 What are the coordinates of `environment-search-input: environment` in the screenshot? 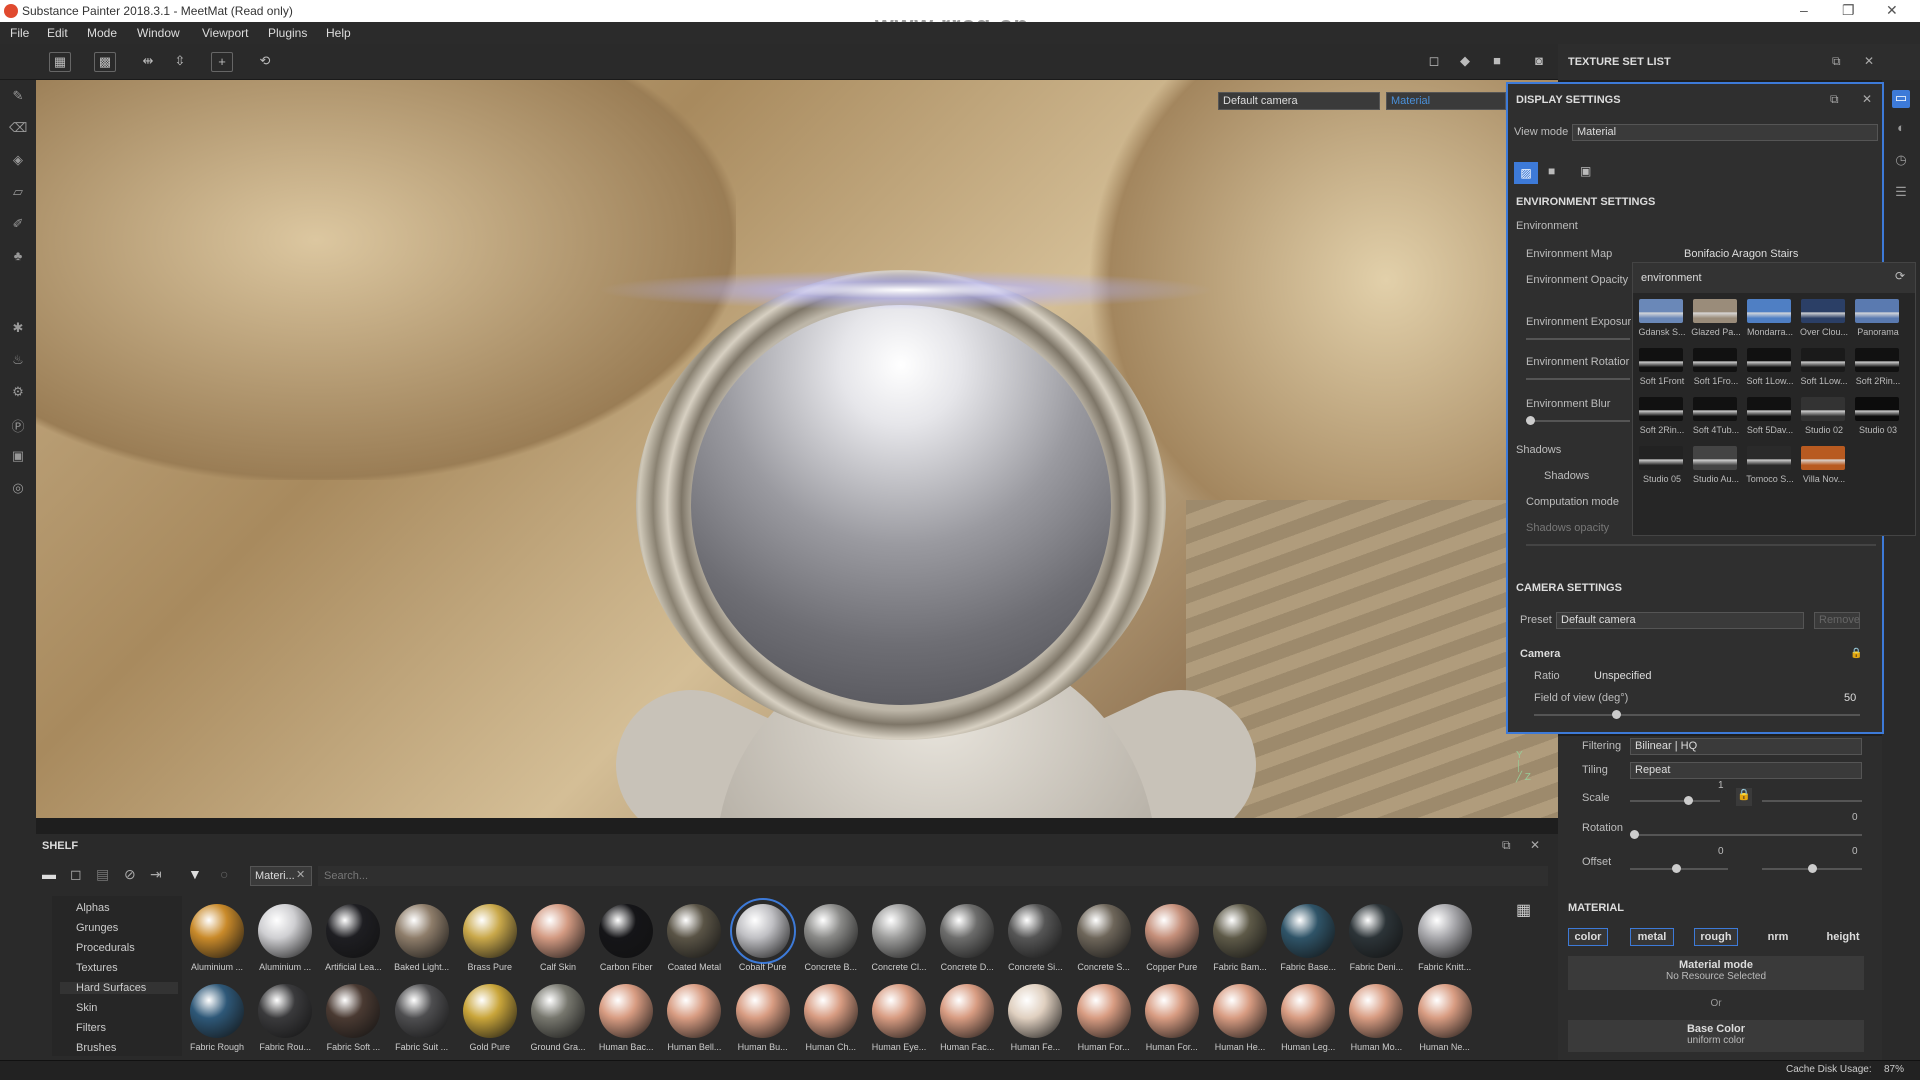 It's located at (1671, 278).